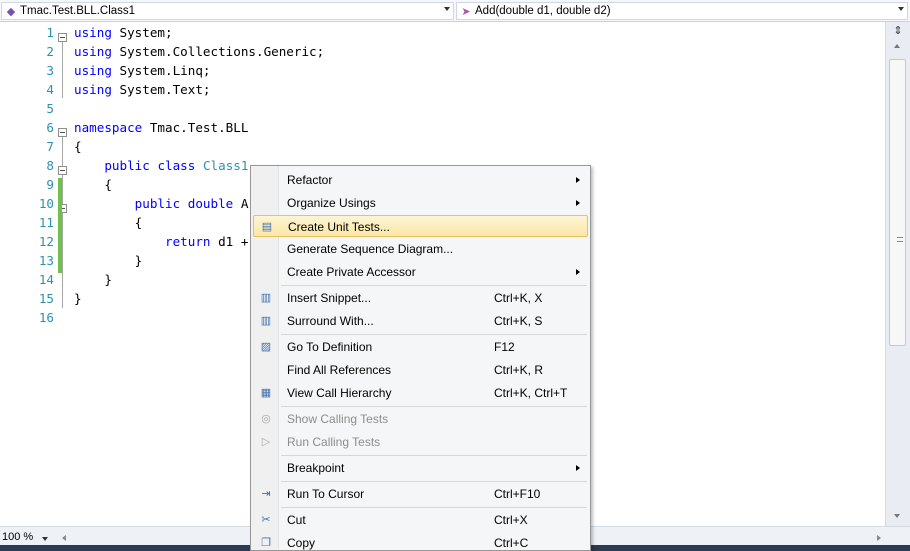 This screenshot has width=910, height=551. What do you see at coordinates (897, 46) in the screenshot?
I see `scroll-up-icon` at bounding box center [897, 46].